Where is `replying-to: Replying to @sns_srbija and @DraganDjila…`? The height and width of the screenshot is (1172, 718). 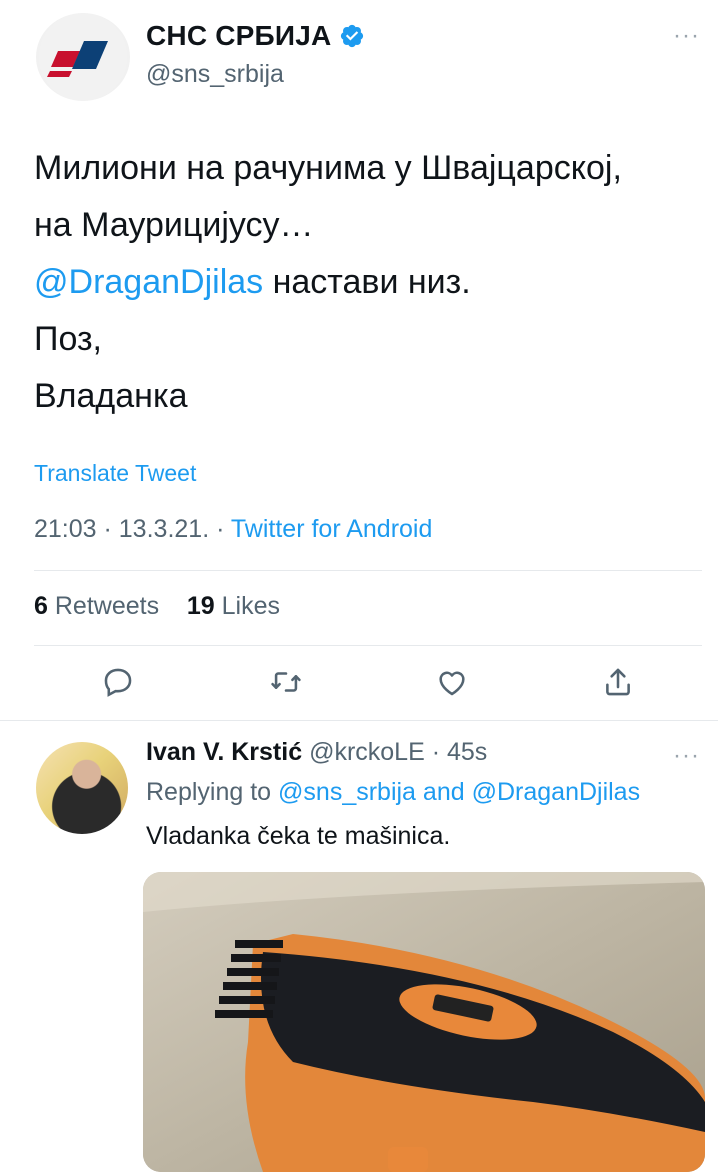
replying-to: Replying to @sns_srbija and @DraganDjila… is located at coordinates (393, 792).